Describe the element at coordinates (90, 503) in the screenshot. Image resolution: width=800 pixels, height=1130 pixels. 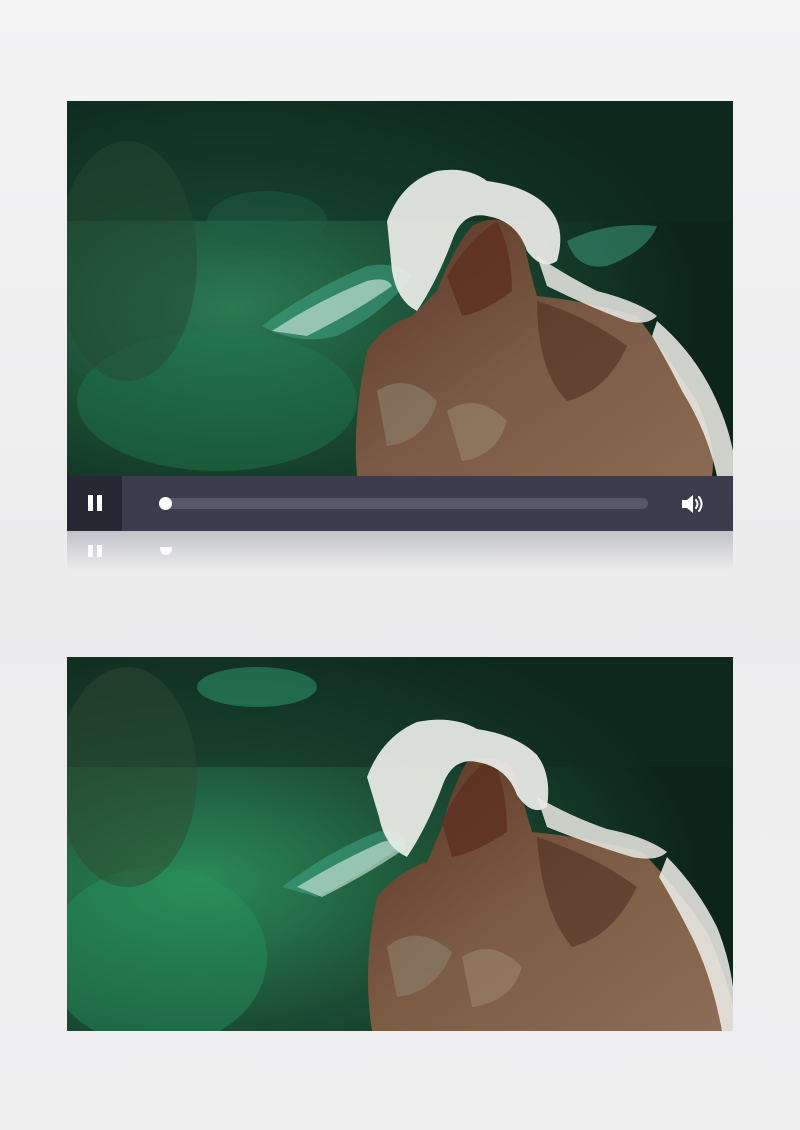
I see `pause-icon` at that location.